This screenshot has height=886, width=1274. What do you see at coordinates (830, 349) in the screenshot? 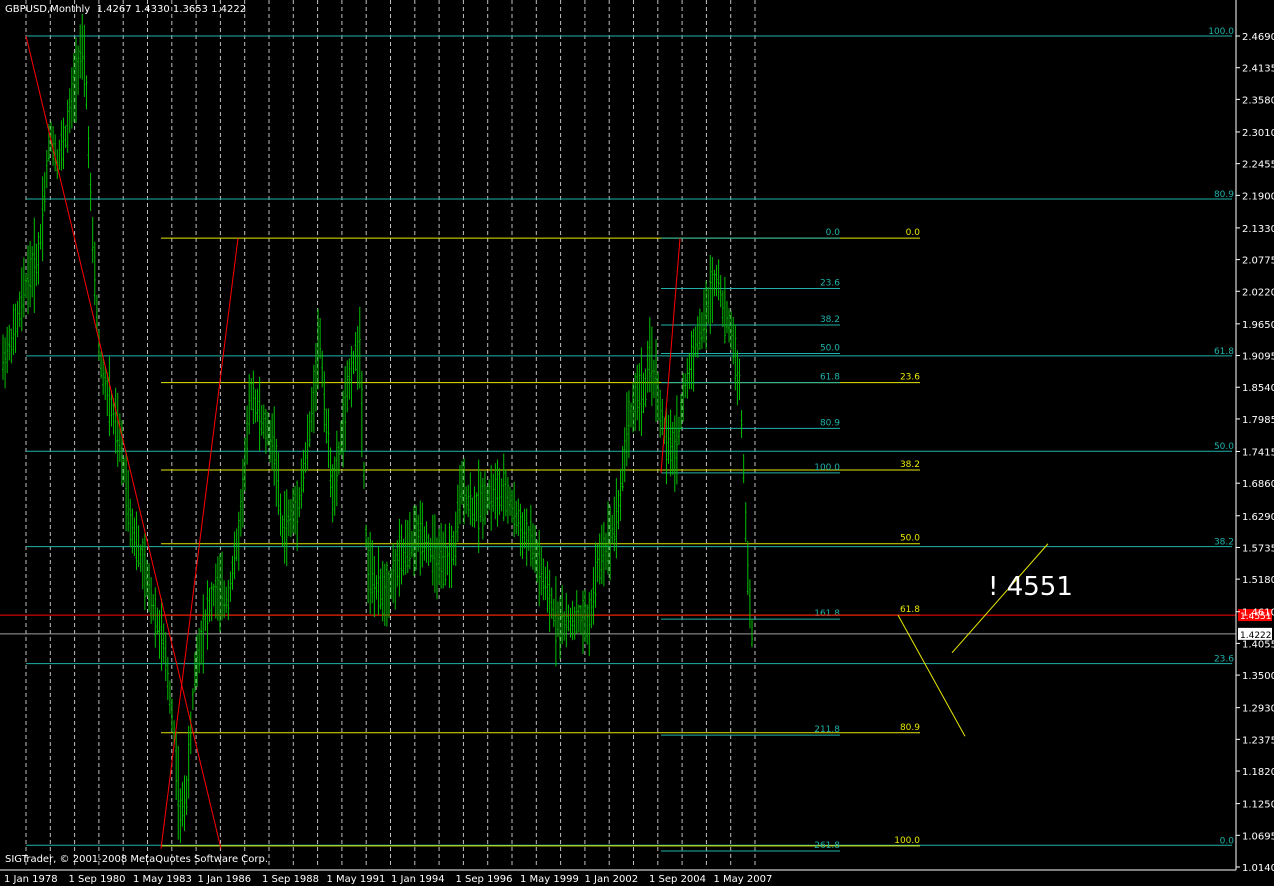
I see `fib-label-right: 50.0` at bounding box center [830, 349].